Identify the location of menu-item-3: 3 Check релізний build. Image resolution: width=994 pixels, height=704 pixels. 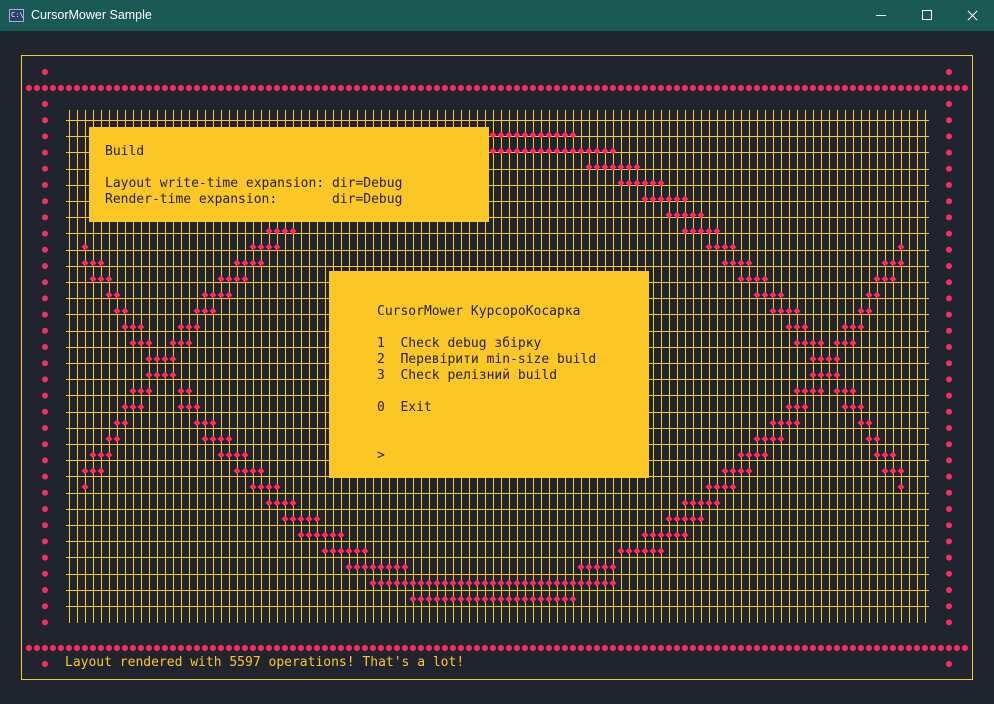
(467, 376).